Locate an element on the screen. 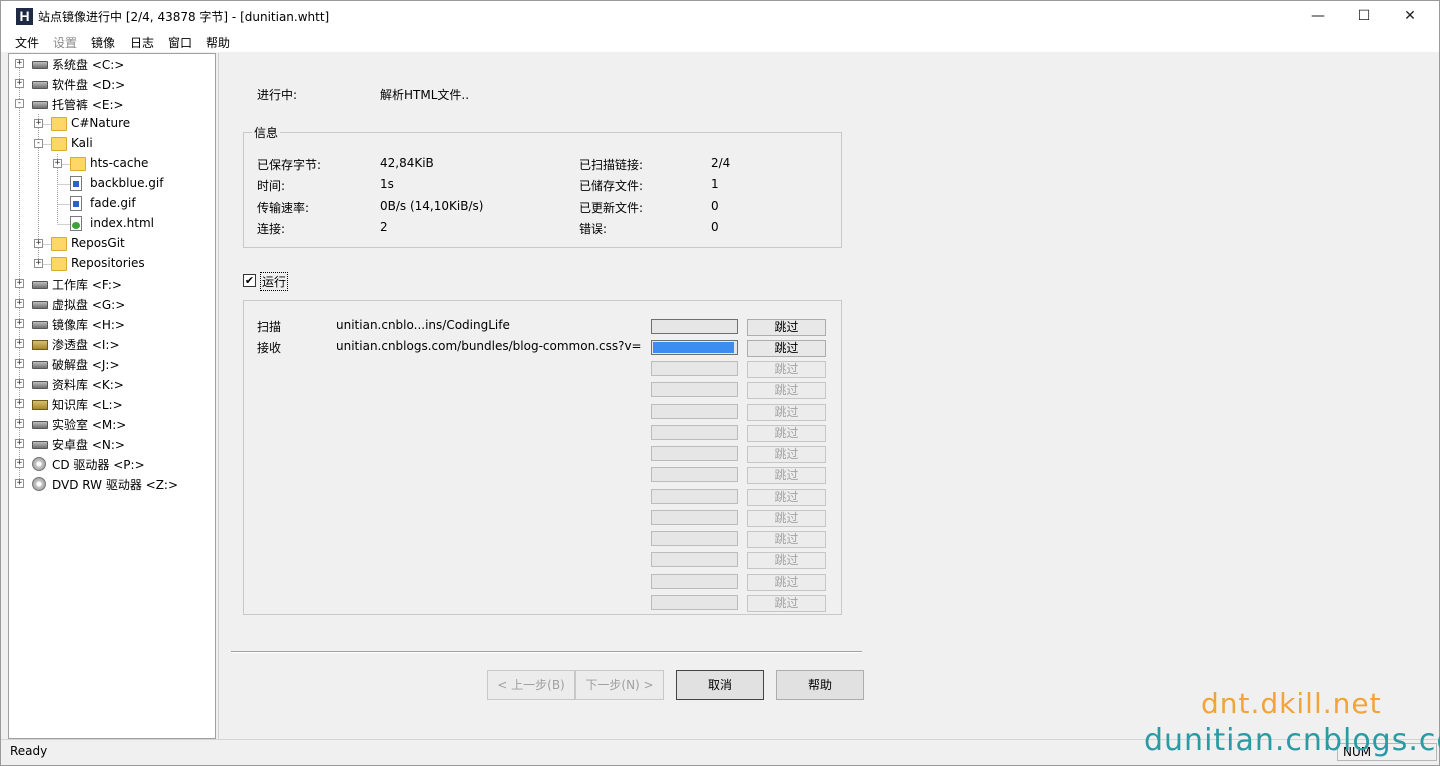 This screenshot has height=766, width=1440. tree-item-label: 知识库 <L:> is located at coordinates (87, 405).